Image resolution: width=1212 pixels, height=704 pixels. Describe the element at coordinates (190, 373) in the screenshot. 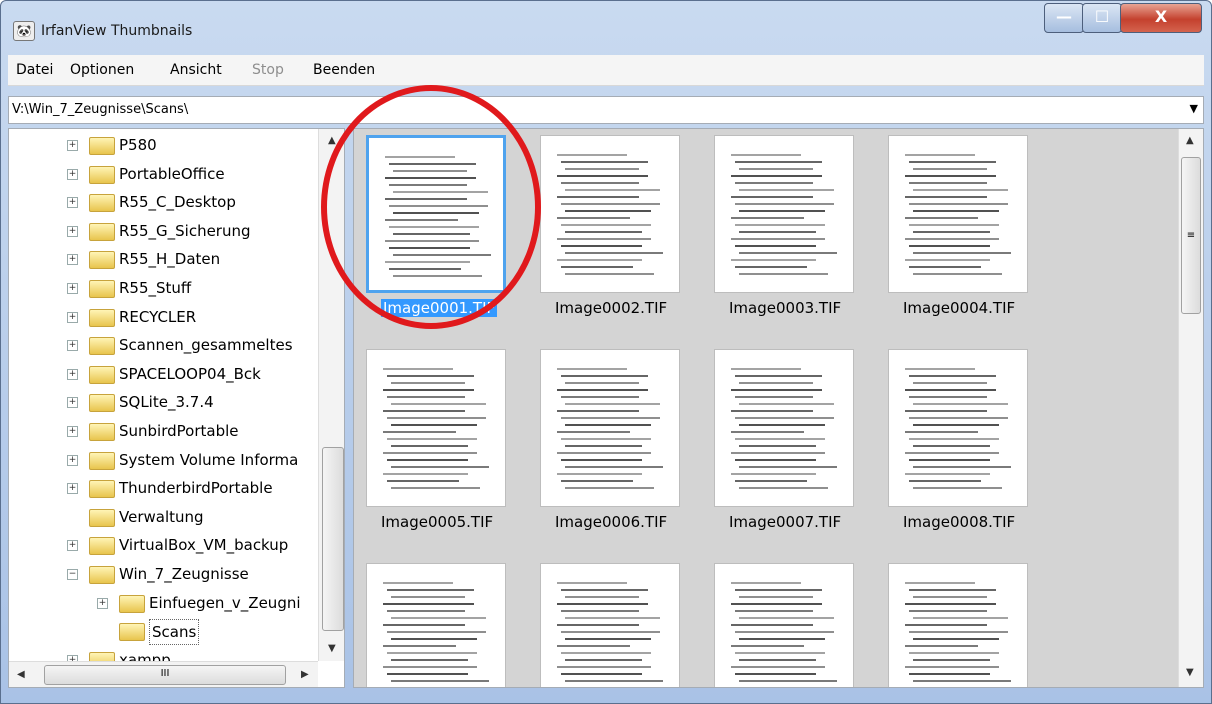

I see `tree-item-label: SPACELOOP04_Bck` at that location.